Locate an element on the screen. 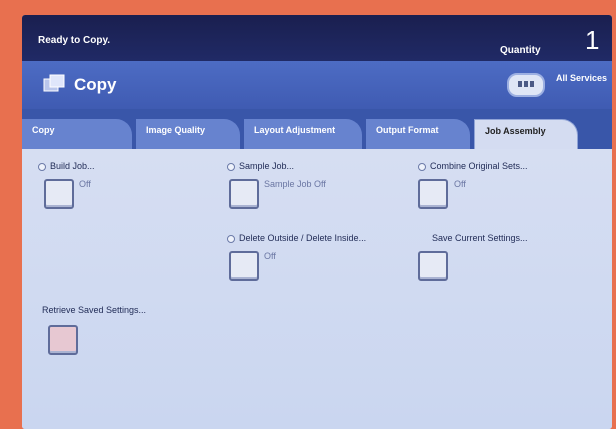 The image size is (616, 429). quantity-value: 1 is located at coordinates (592, 40).